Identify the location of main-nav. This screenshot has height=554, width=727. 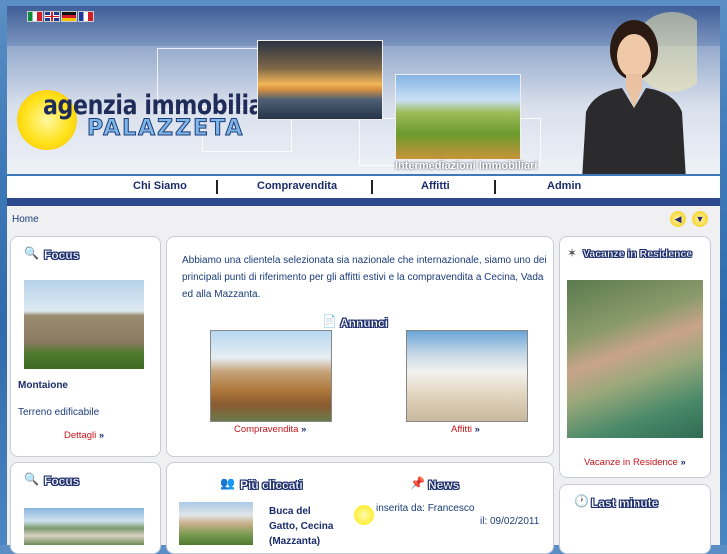
(363, 187).